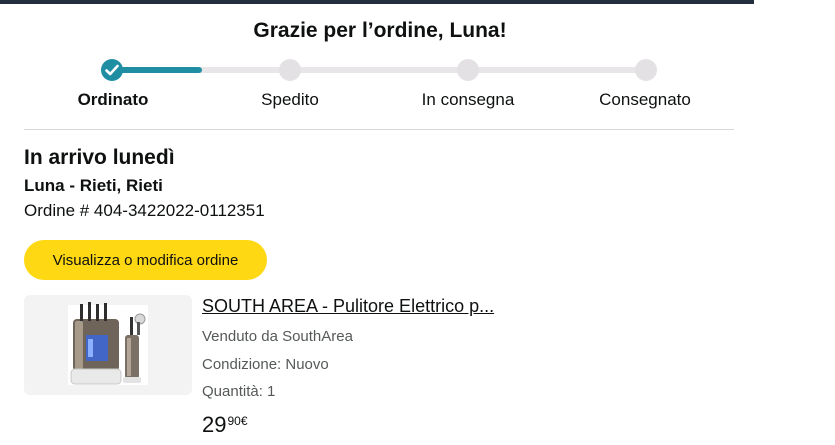 Image resolution: width=835 pixels, height=445 pixels. What do you see at coordinates (265, 364) in the screenshot?
I see `product-condition: Condizione: Nuovo` at bounding box center [265, 364].